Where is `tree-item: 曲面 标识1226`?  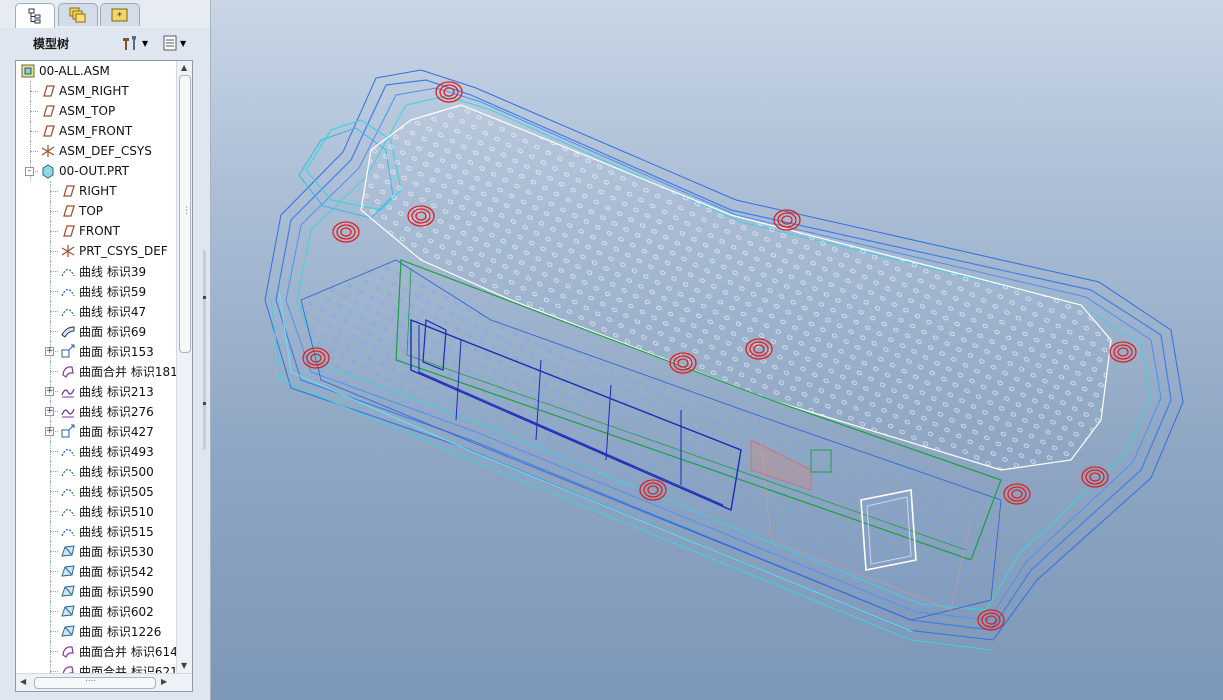
tree-item: 曲面 标识1226 is located at coordinates (110, 631).